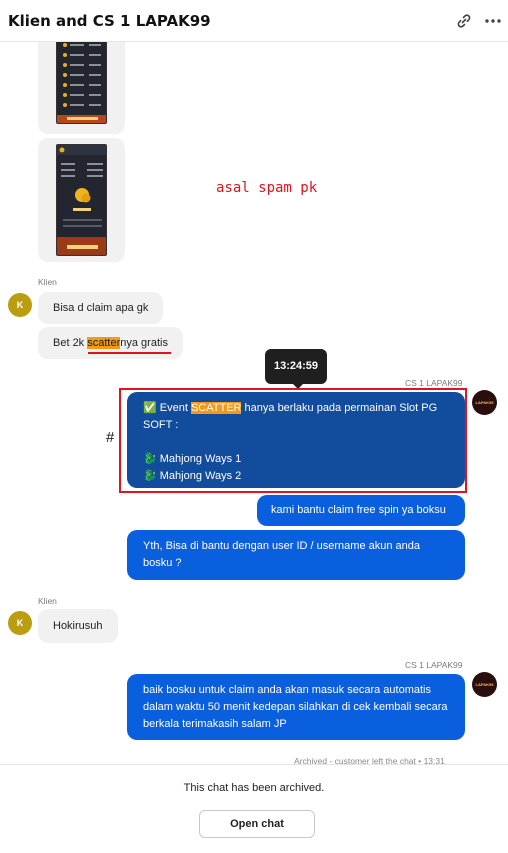 This screenshot has width=508, height=853. I want to click on chat-title: Klien and CS 1 LAPAK99, so click(109, 21).